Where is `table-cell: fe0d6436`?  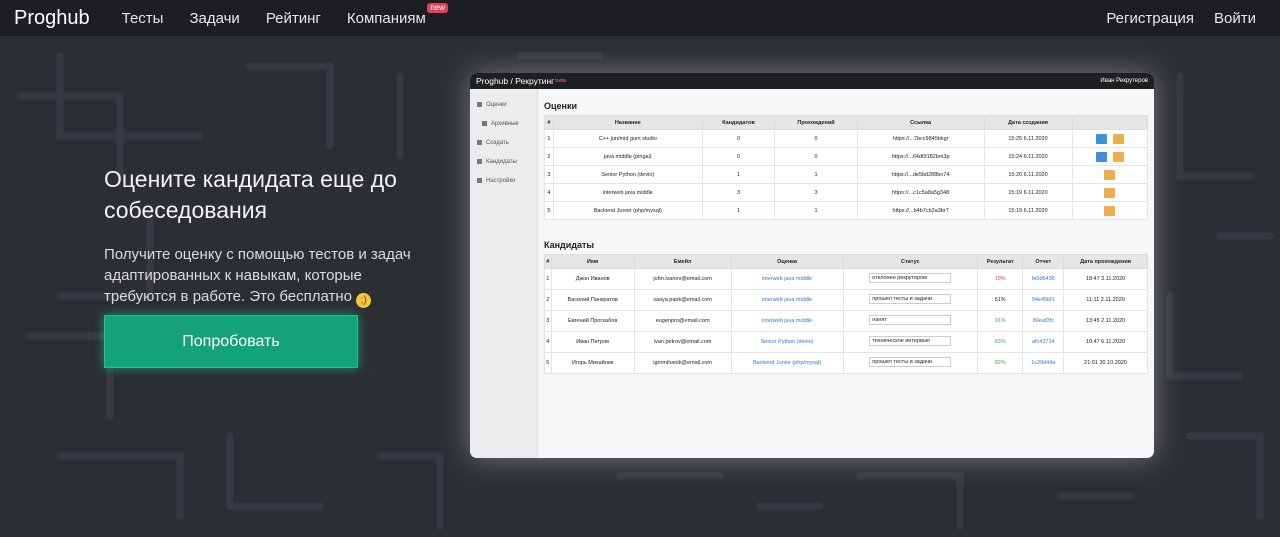
table-cell: fe0d6436 is located at coordinates (1043, 279).